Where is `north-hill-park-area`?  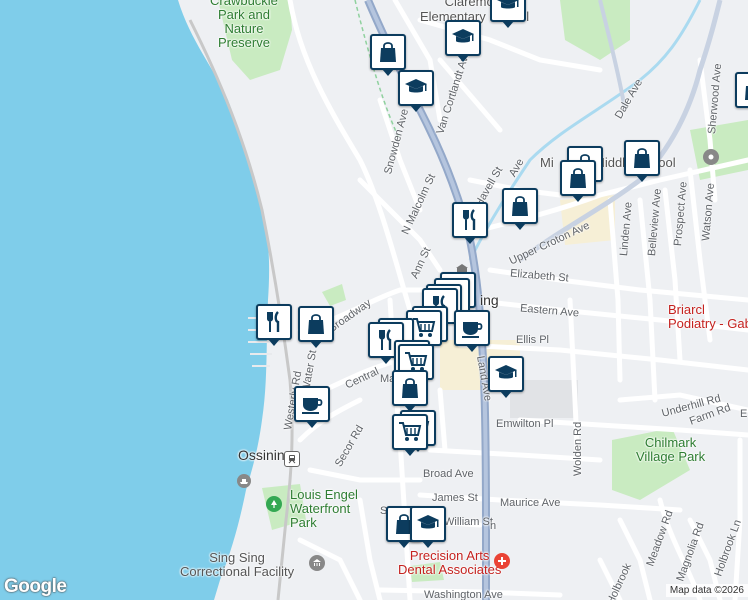
north-hill-park-area is located at coordinates (595, 30).